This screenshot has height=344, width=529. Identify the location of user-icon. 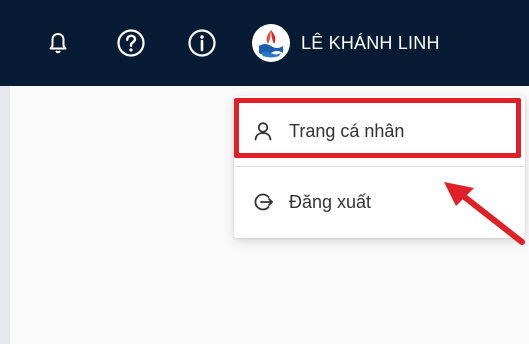
(263, 131).